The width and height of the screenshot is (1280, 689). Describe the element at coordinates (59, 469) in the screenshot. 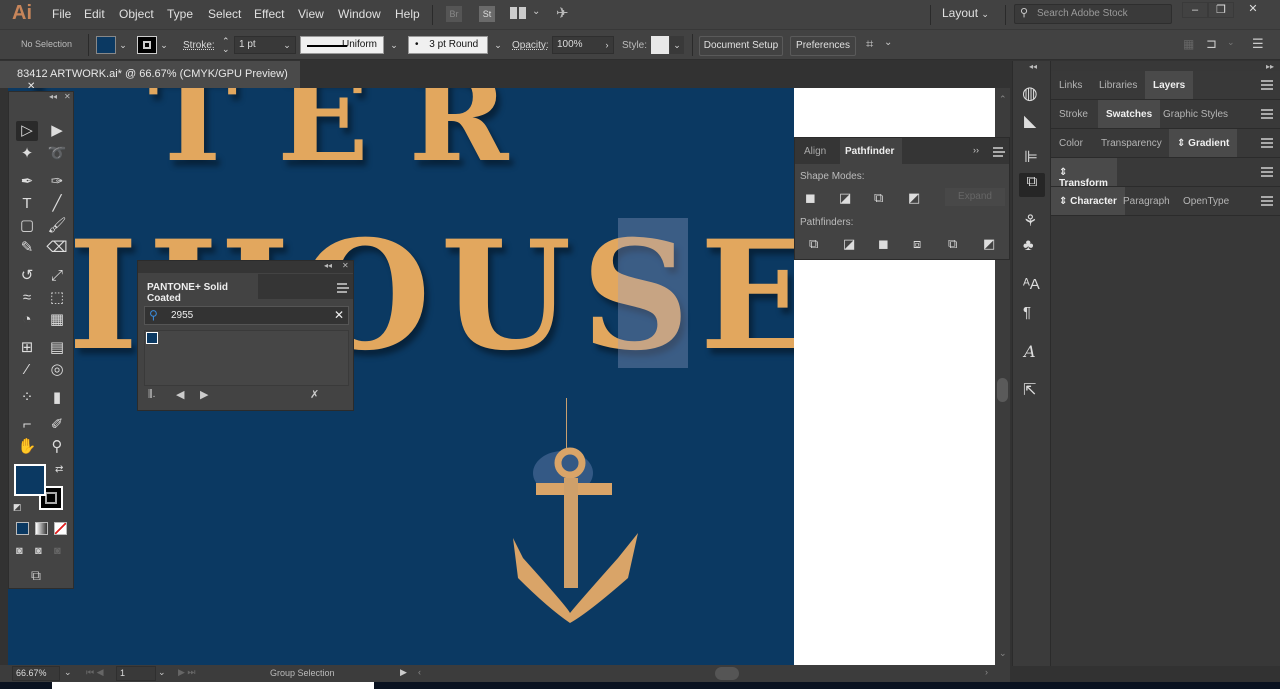

I see `swap-colors-icon: ⇄` at that location.